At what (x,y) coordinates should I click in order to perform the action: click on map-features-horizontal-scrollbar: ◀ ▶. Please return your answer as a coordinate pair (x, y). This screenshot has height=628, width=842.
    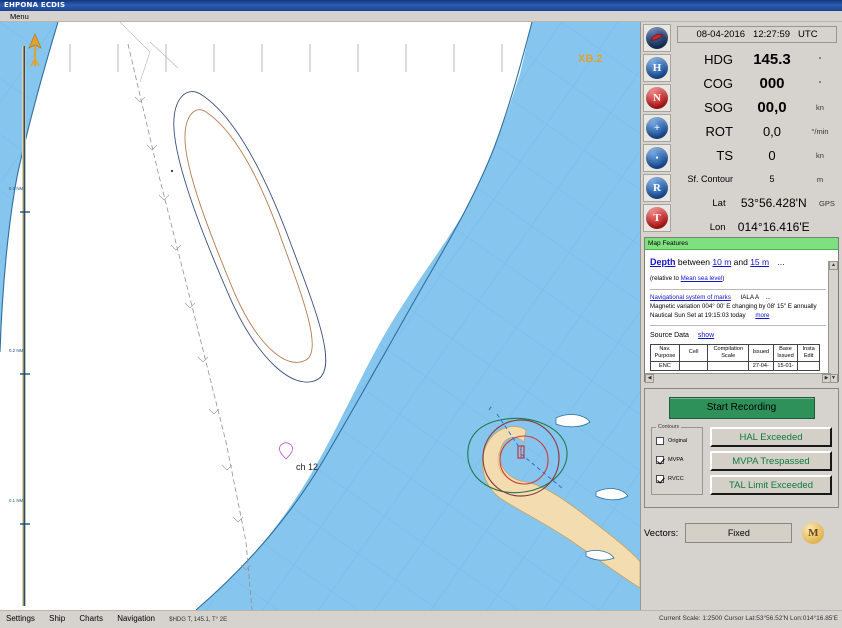
    Looking at the image, I should click on (738, 378).